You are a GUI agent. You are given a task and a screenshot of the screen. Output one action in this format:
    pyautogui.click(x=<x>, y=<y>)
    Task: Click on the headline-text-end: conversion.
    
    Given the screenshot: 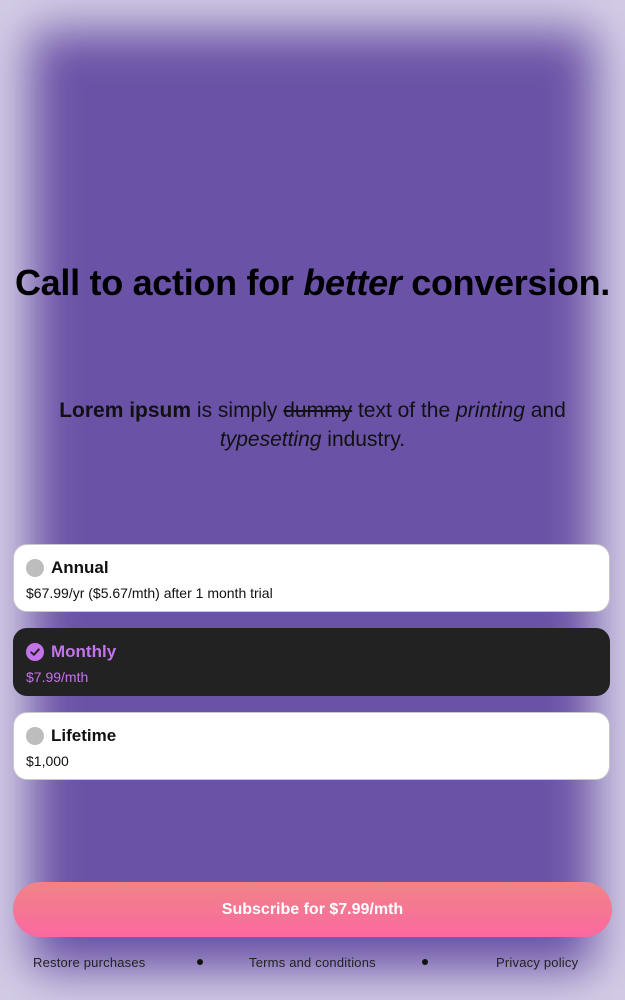 What is the action you would take?
    pyautogui.click(x=505, y=282)
    